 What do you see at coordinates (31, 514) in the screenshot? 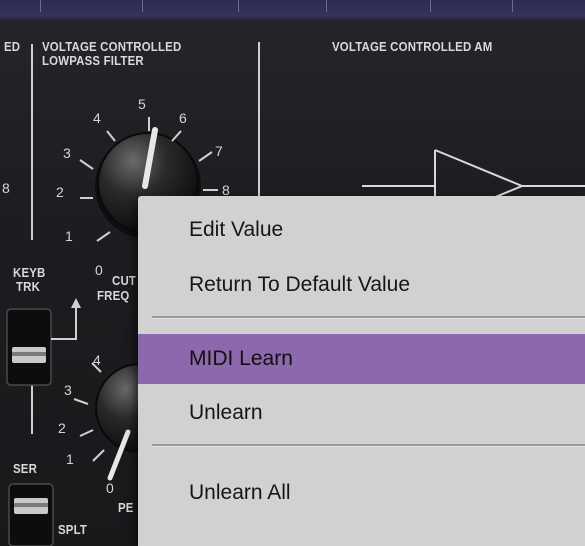
I see `ser-splt-switch` at bounding box center [31, 514].